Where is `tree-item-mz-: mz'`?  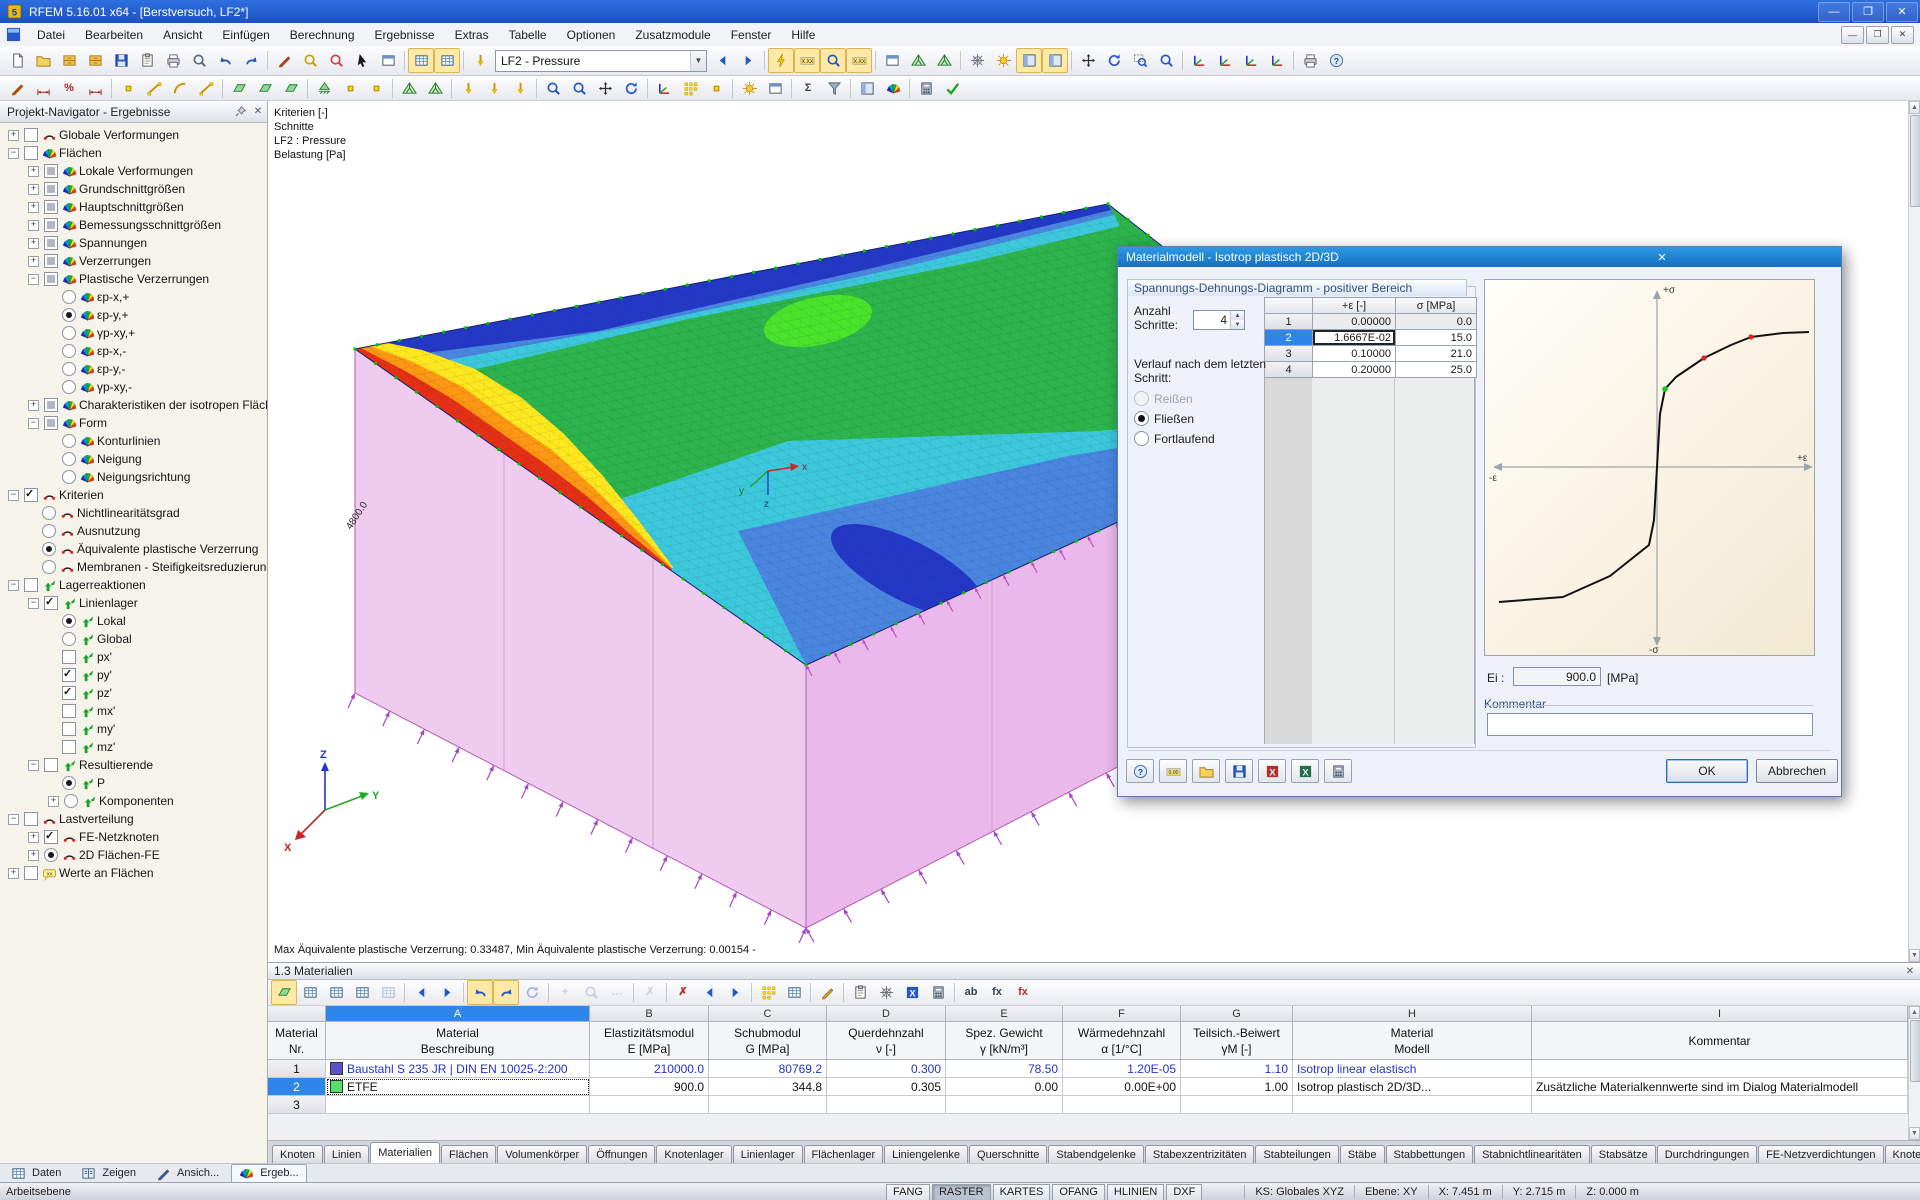
tree-item-mz-: mz' is located at coordinates (133, 747).